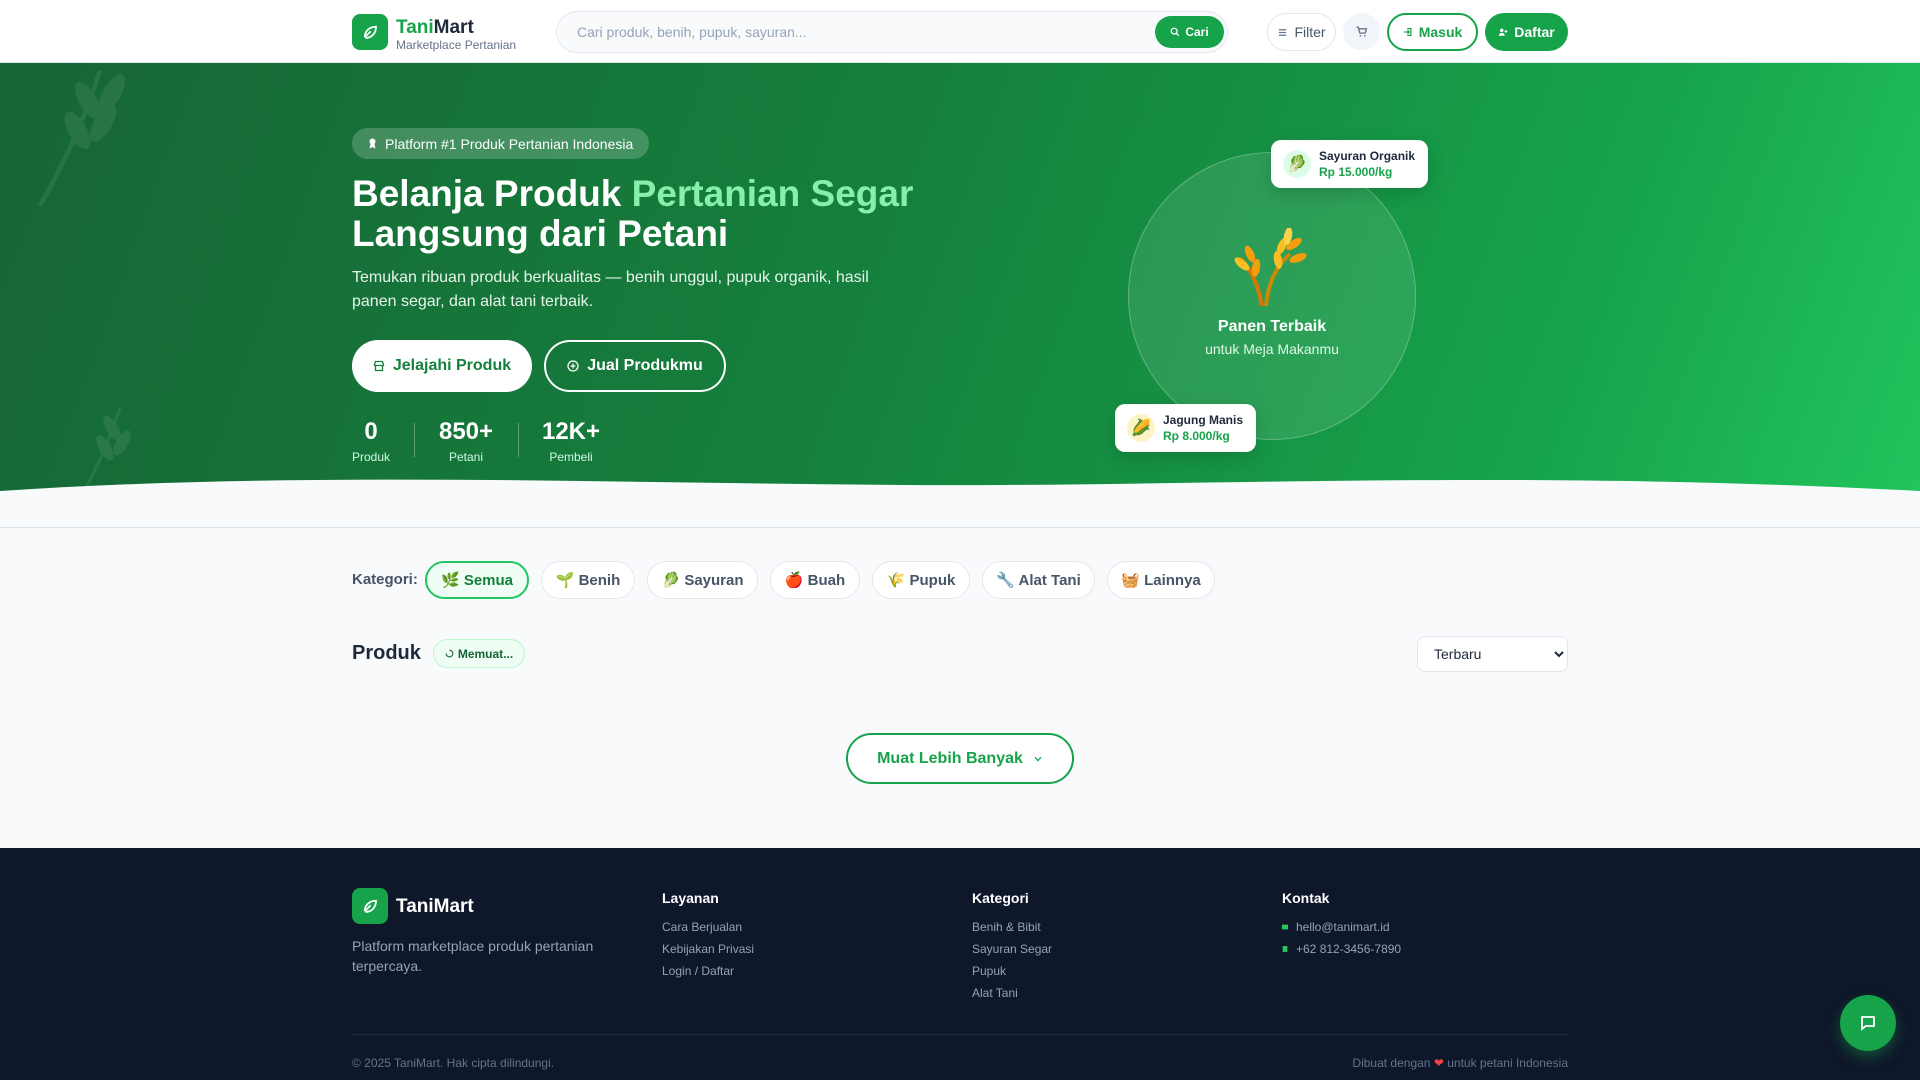  What do you see at coordinates (466, 457) in the screenshot?
I see `stat-label: Petani` at bounding box center [466, 457].